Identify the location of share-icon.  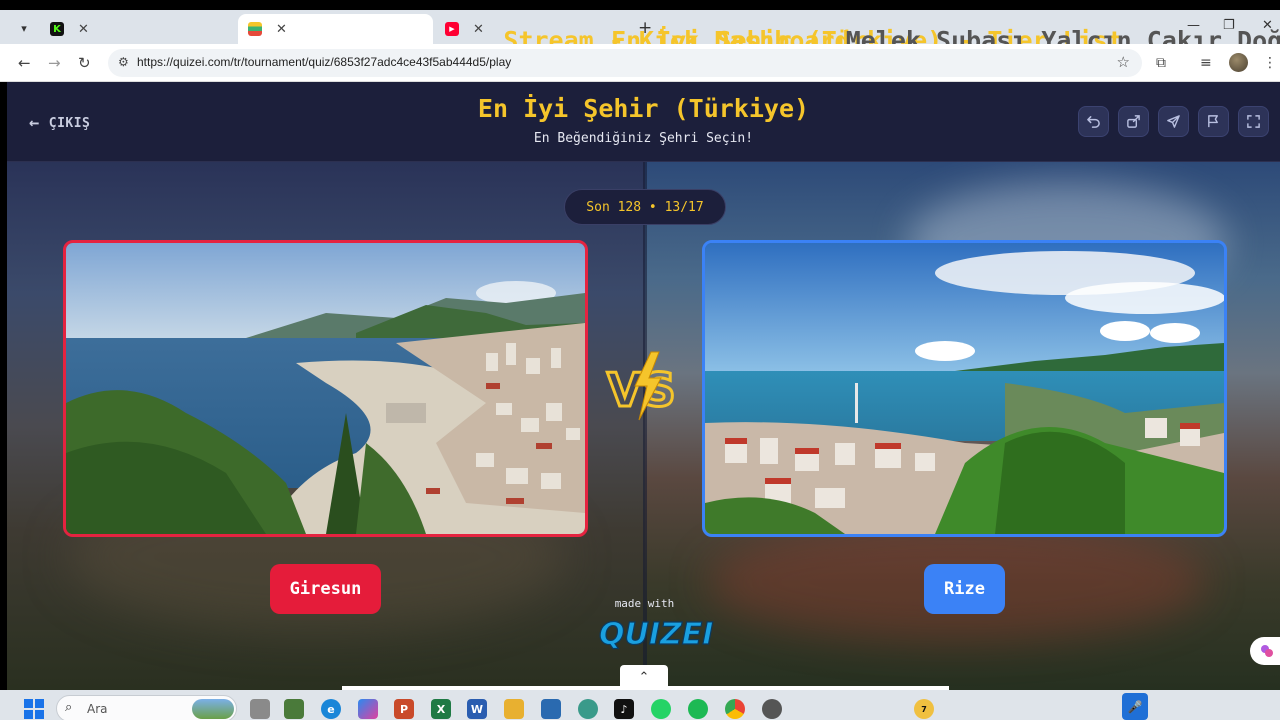
(1133, 121).